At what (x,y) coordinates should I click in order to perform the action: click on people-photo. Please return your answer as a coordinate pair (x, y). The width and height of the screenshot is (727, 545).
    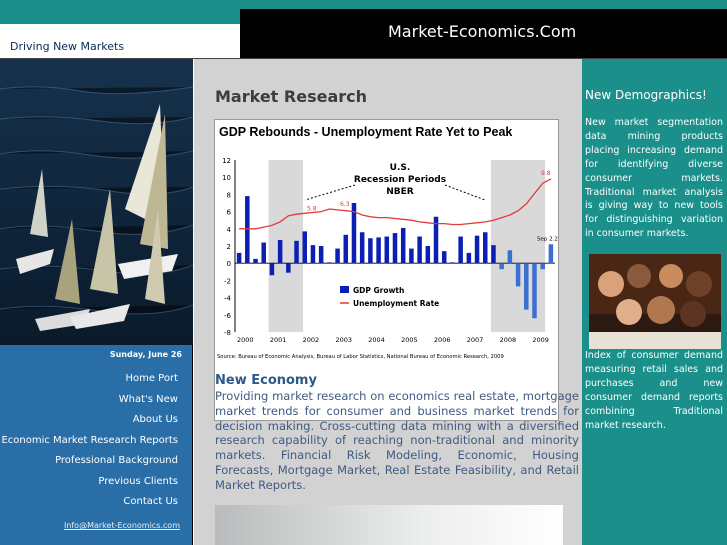
    Looking at the image, I should click on (655, 301).